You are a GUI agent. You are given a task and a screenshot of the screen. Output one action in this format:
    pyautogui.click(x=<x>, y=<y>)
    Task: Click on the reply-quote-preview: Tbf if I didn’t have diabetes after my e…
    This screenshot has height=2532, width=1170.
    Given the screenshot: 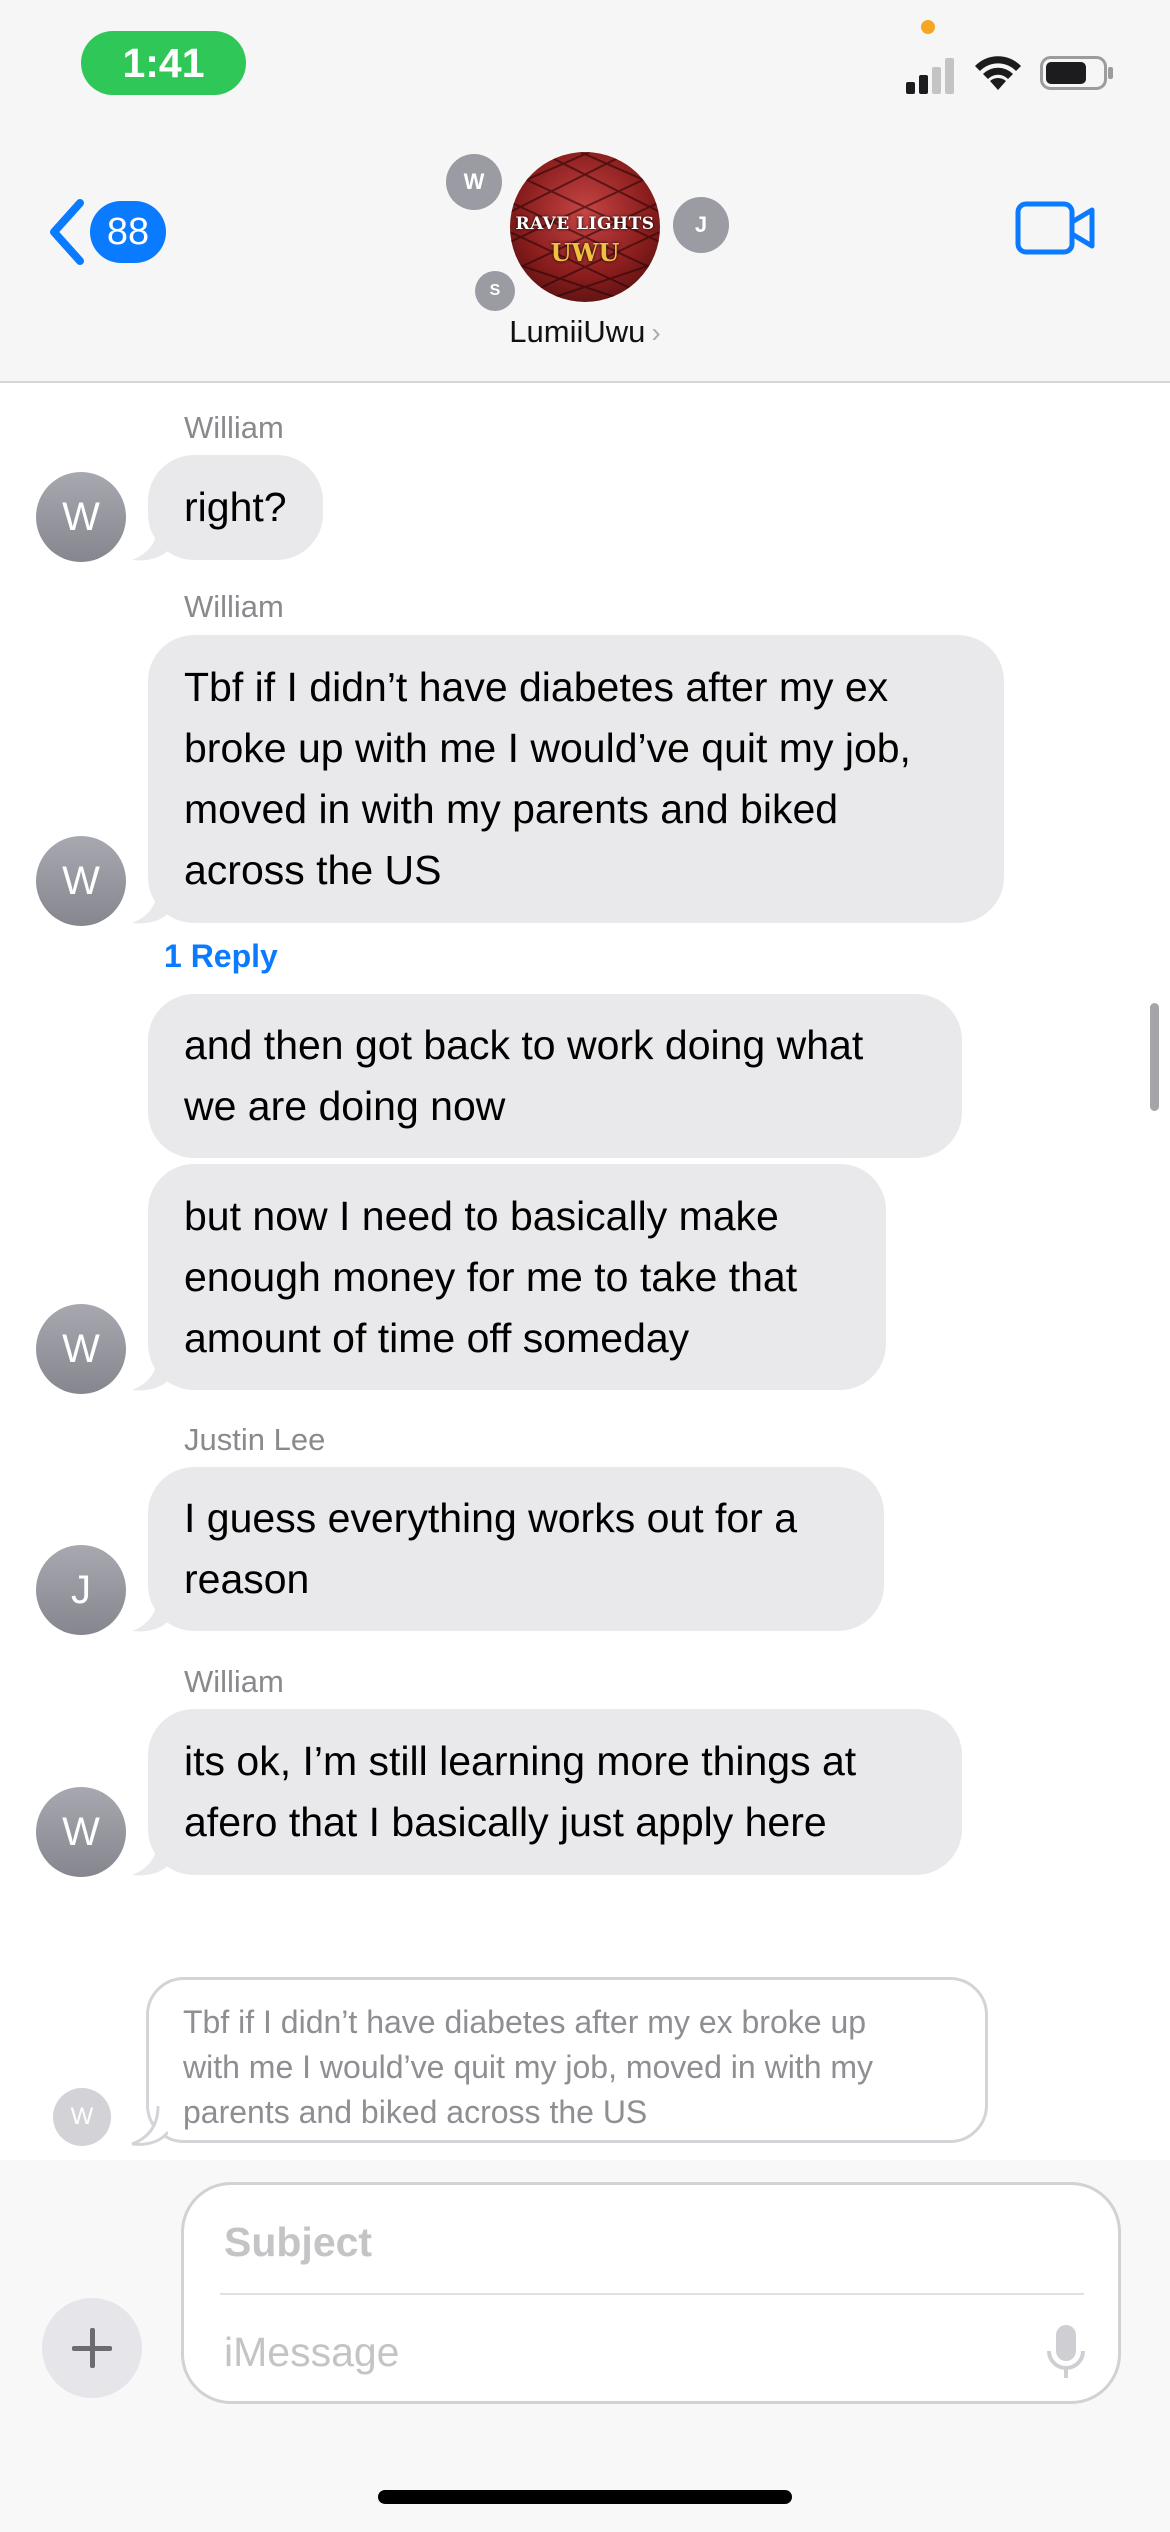 What is the action you would take?
    pyautogui.click(x=567, y=2060)
    